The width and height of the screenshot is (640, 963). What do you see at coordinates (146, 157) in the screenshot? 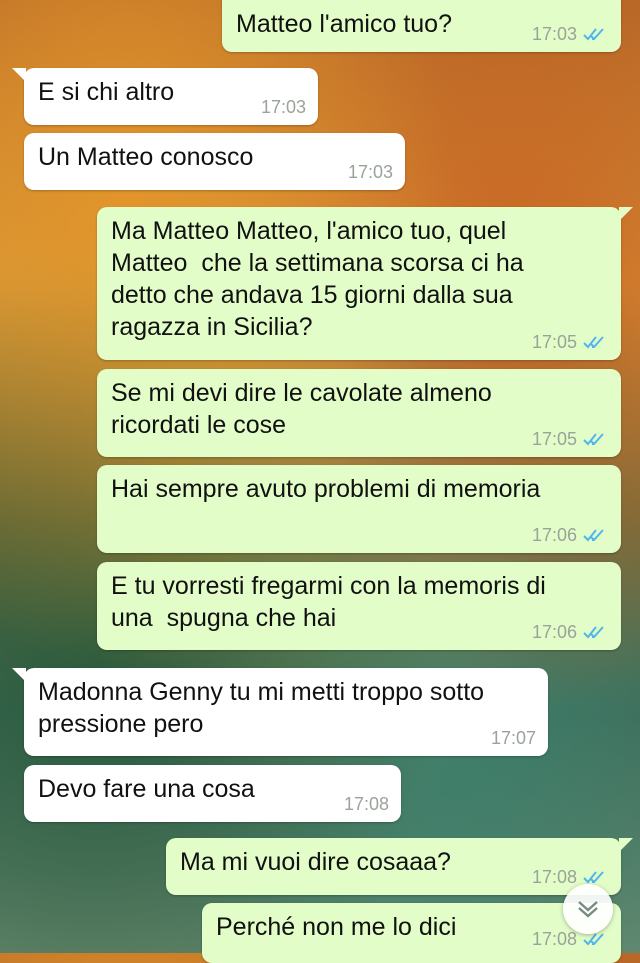
I see `message-text: Un Matteo conosco` at bounding box center [146, 157].